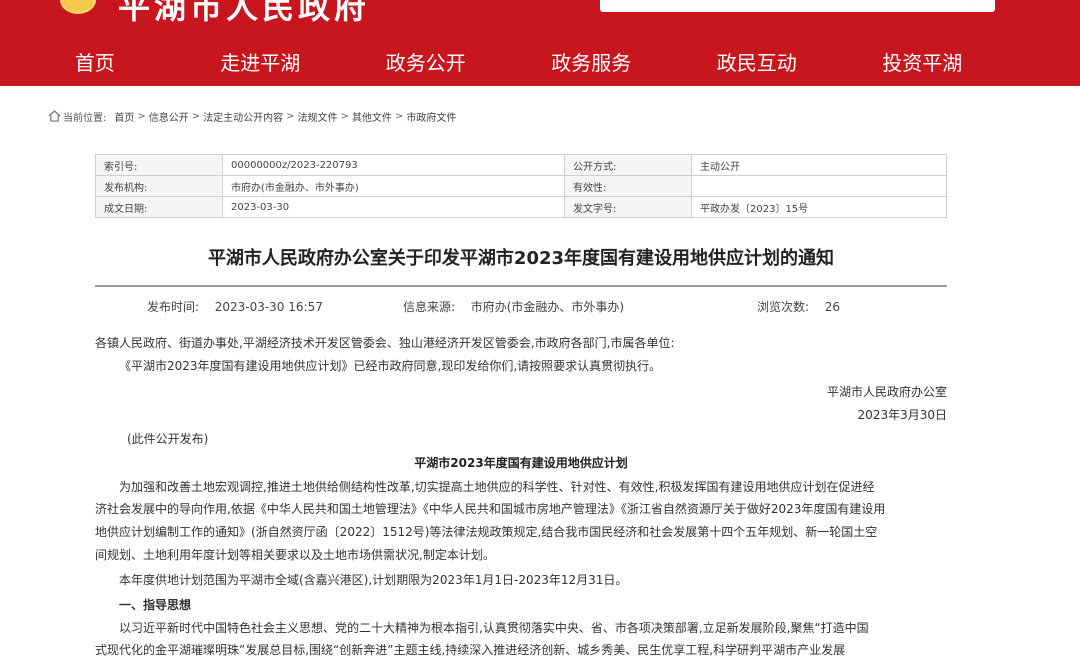 This screenshot has width=1080, height=659. I want to click on home-icon, so click(54, 116).